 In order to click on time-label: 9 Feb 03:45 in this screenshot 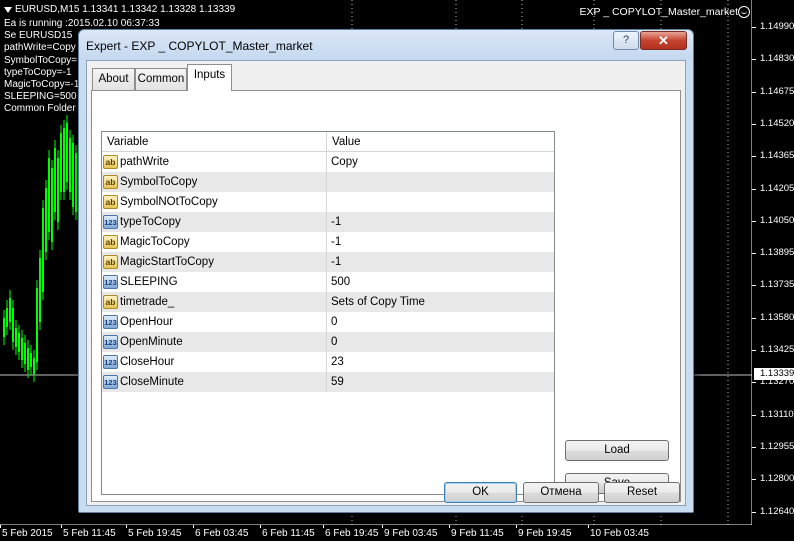, I will do `click(411, 533)`.